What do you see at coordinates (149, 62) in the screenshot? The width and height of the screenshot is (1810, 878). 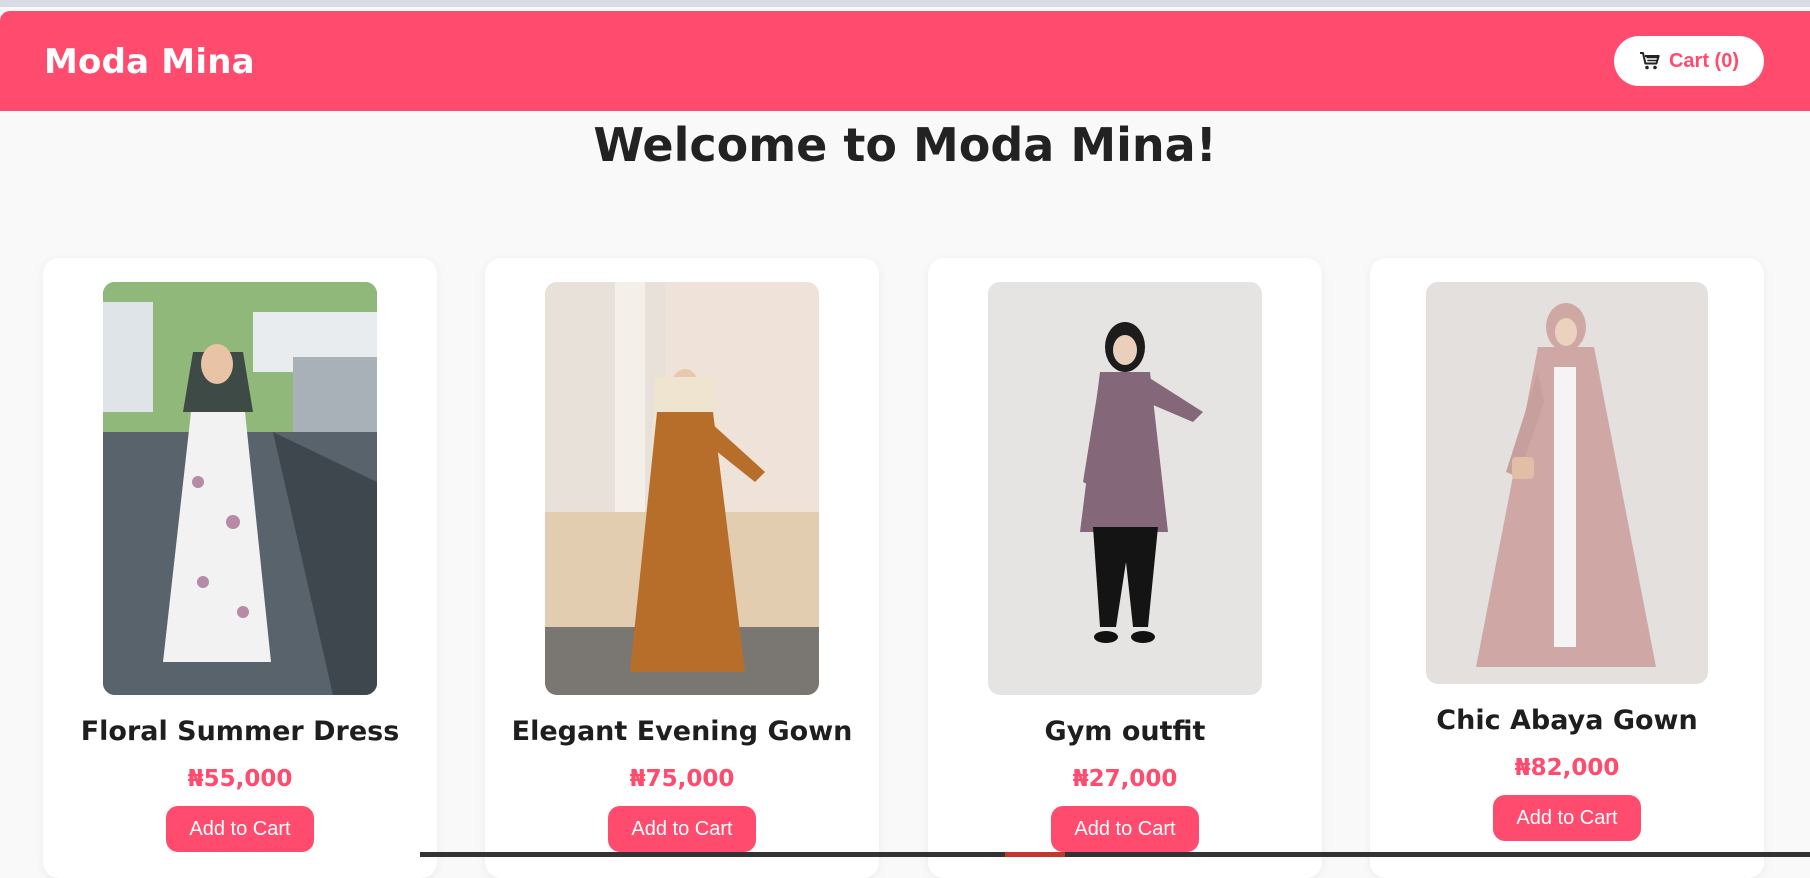 I see `brand-logo: Moda Mina` at bounding box center [149, 62].